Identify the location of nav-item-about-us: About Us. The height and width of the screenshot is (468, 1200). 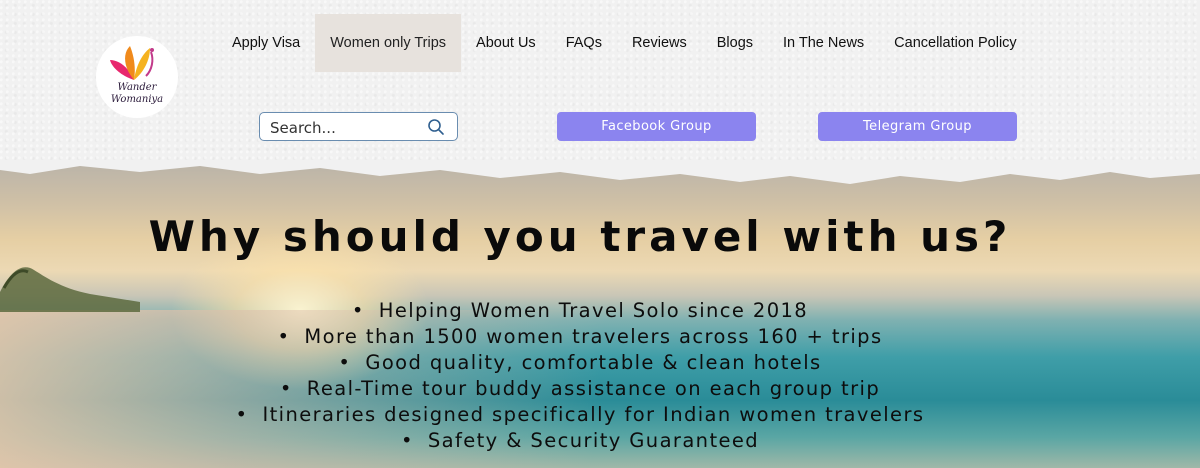
(506, 43).